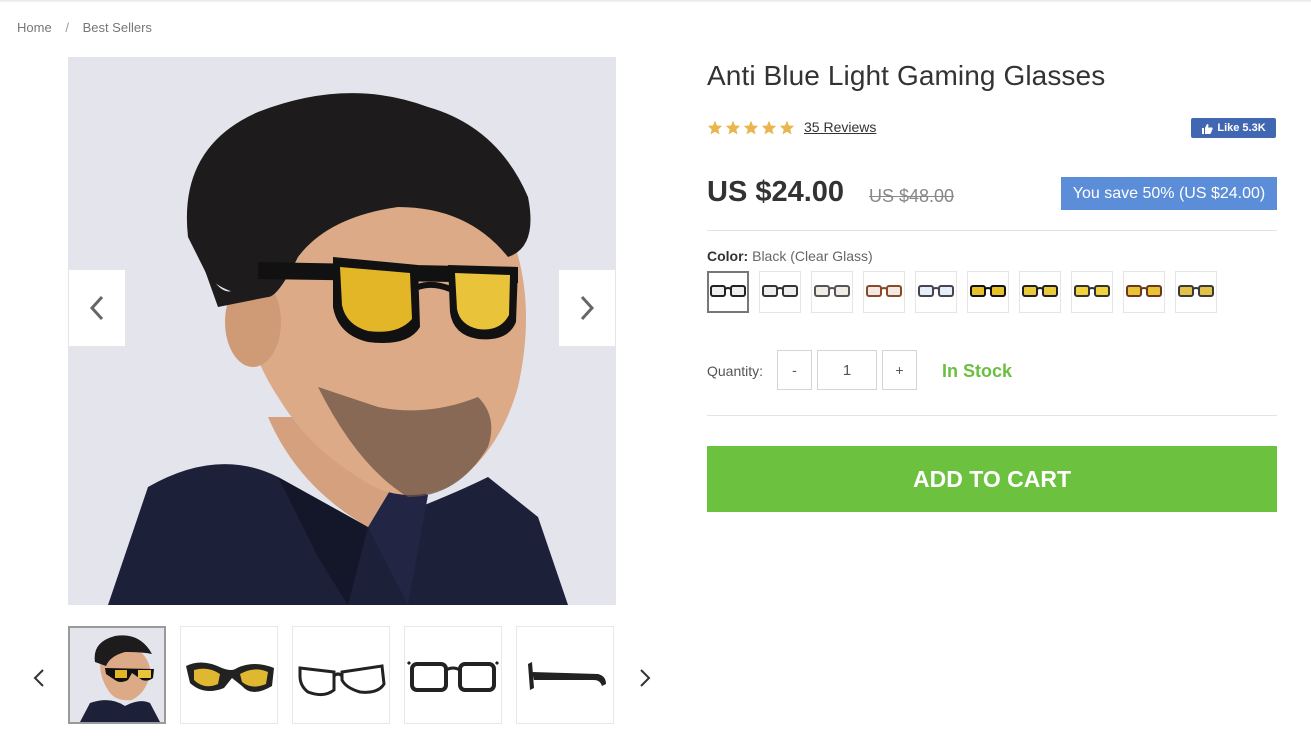  What do you see at coordinates (728, 256) in the screenshot?
I see `color-label-title: Color:` at bounding box center [728, 256].